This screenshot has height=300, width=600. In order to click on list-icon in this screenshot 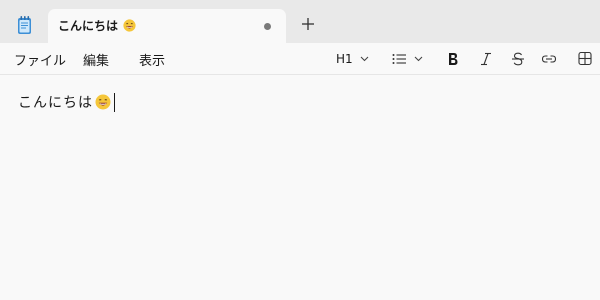, I will do `click(399, 59)`.